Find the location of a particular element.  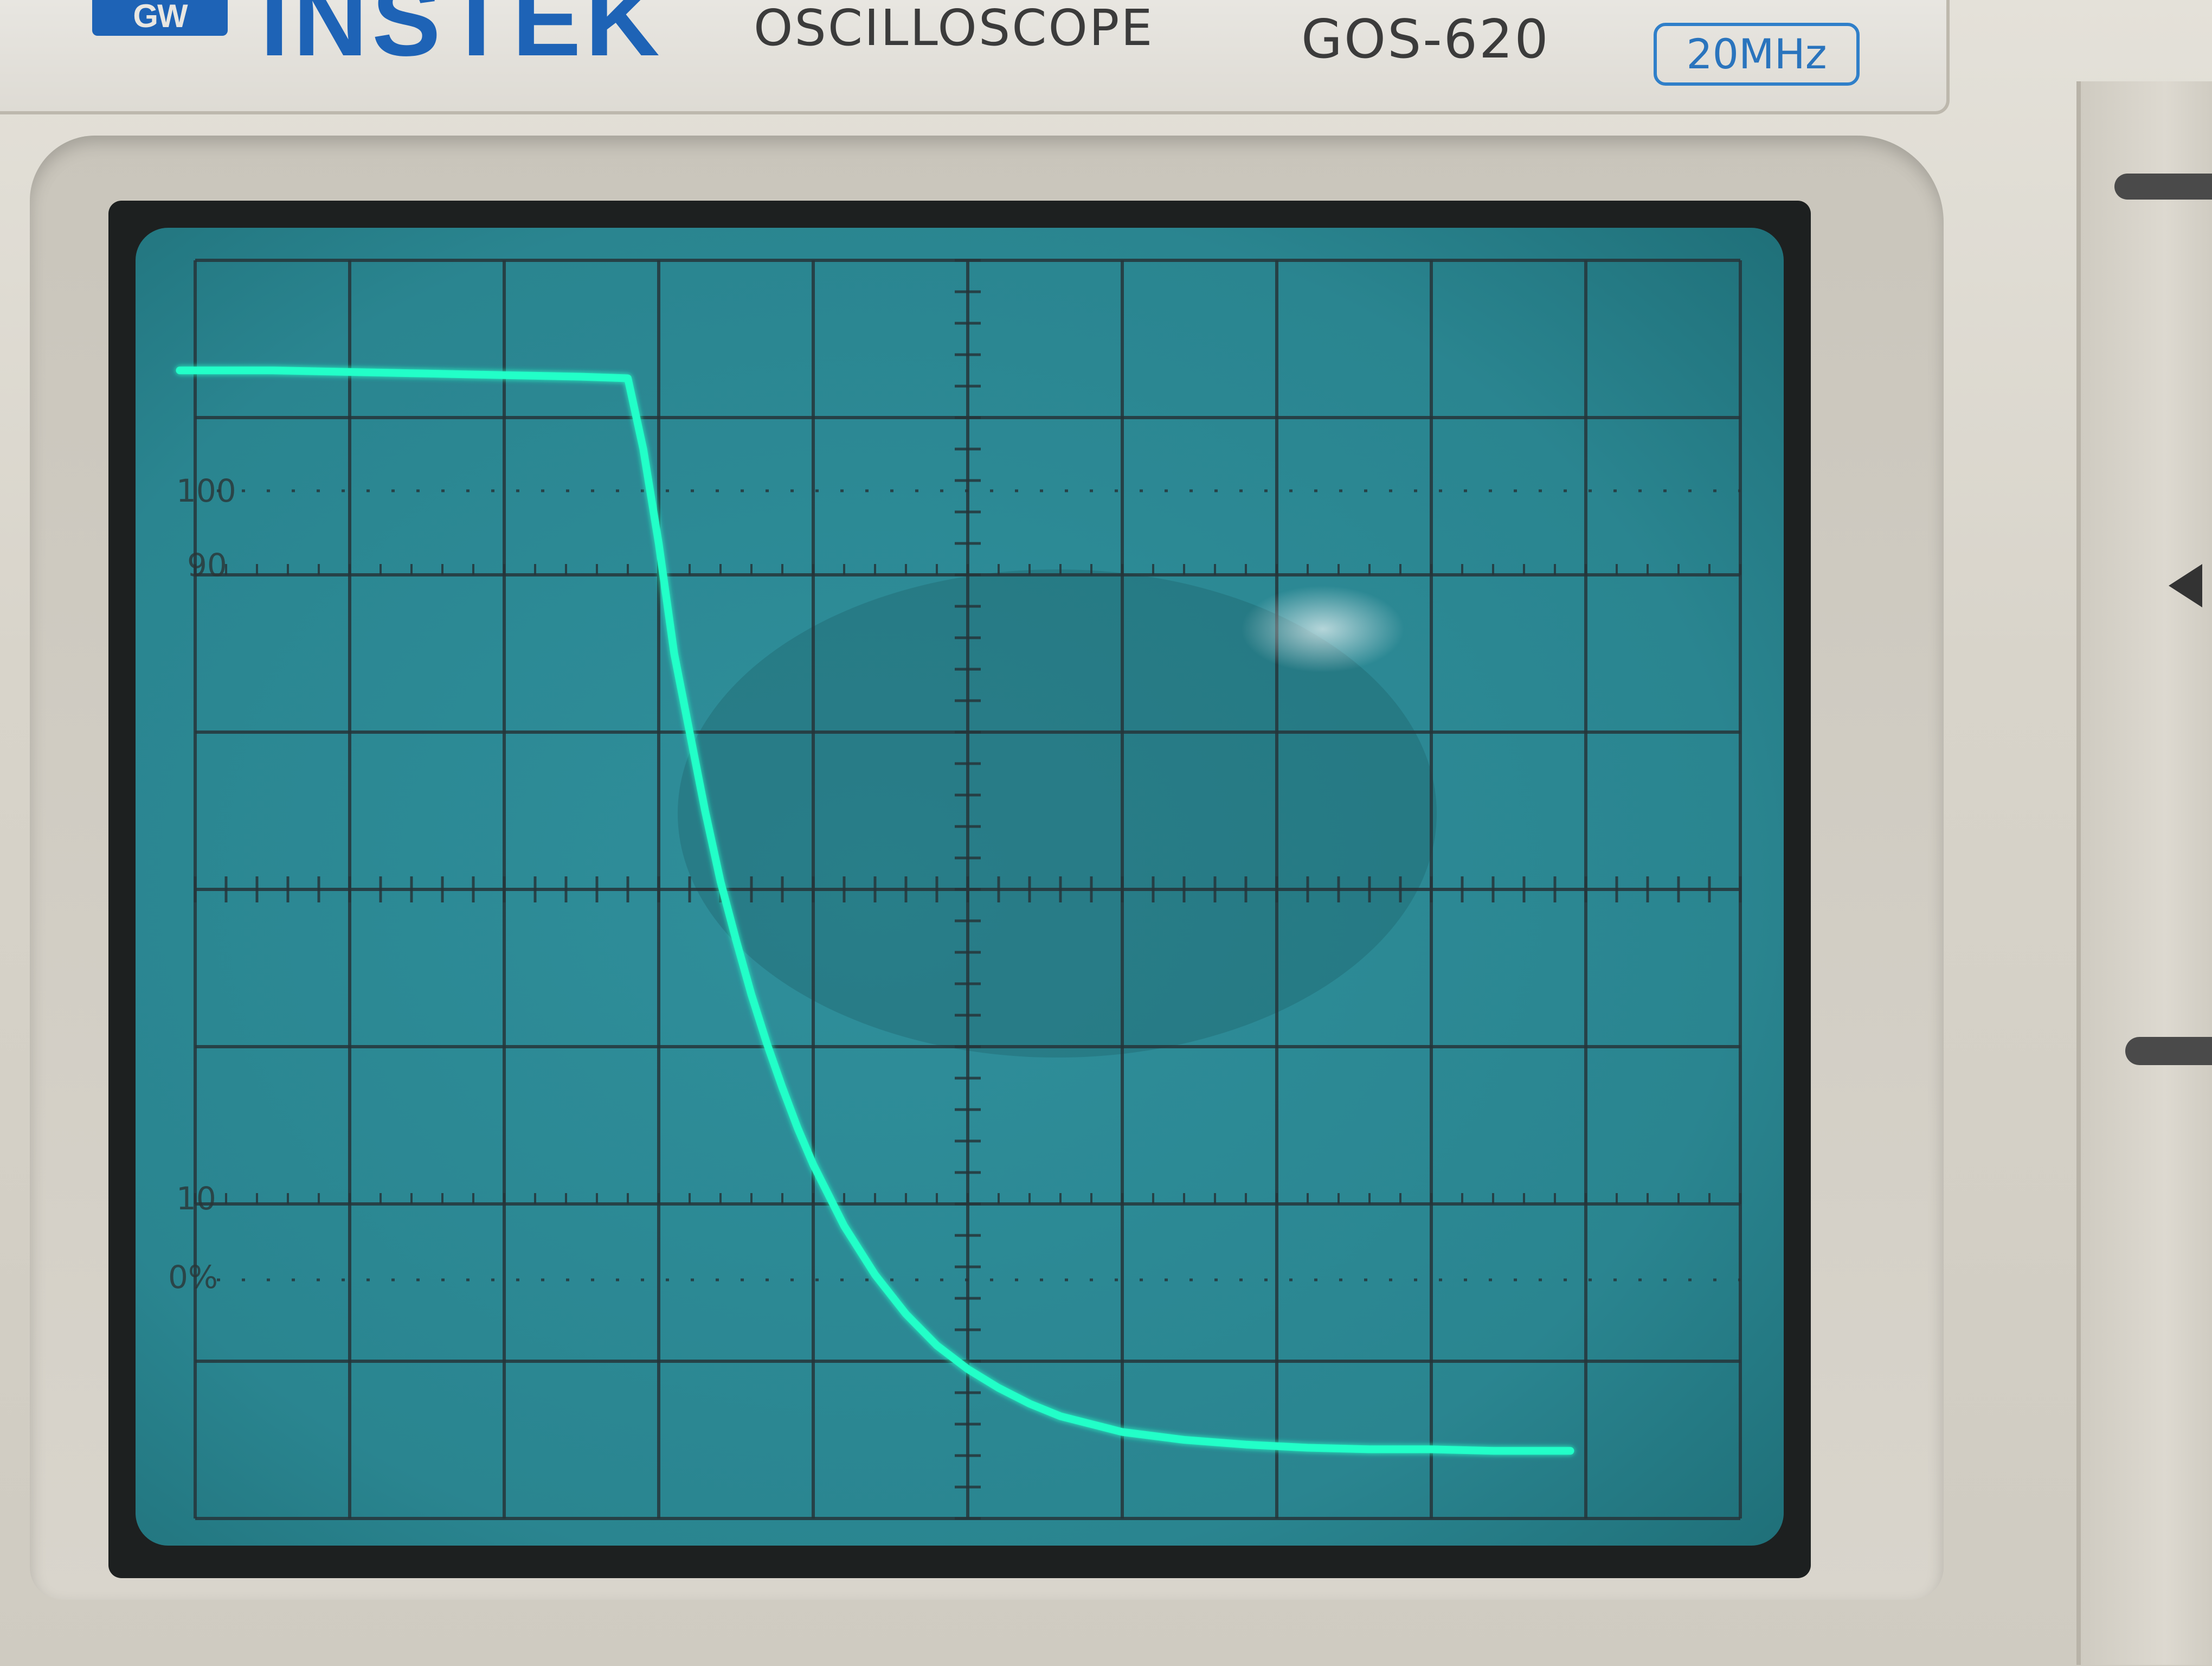

label-90: 90 is located at coordinates (207, 565).